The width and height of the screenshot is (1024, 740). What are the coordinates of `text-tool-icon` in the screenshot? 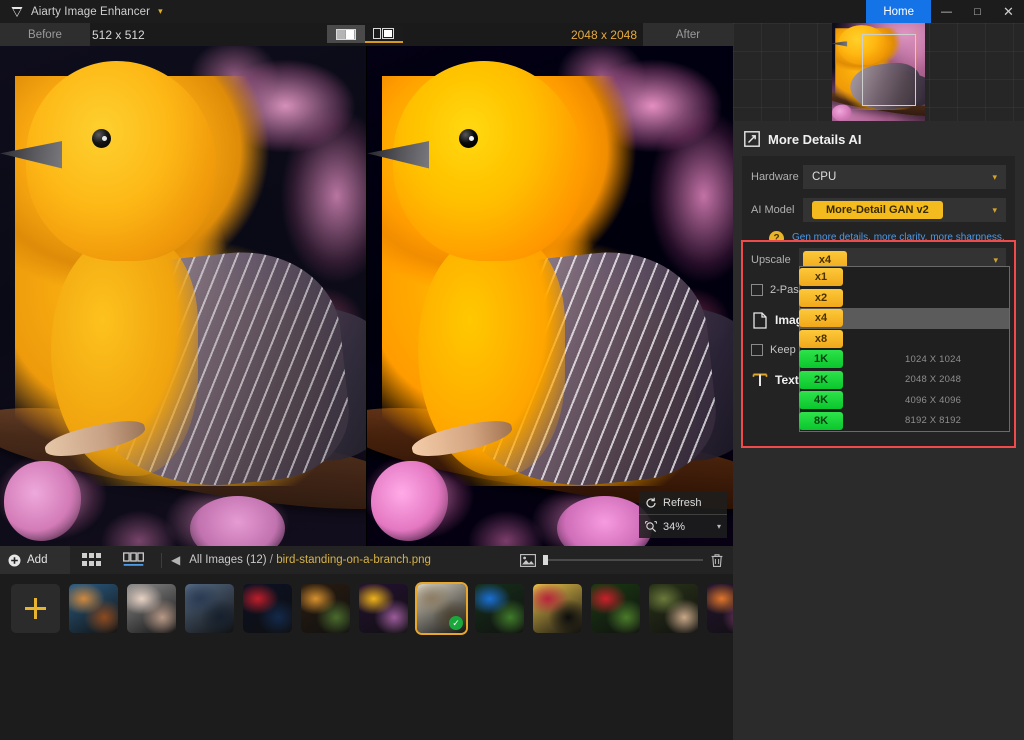 It's located at (759, 380).